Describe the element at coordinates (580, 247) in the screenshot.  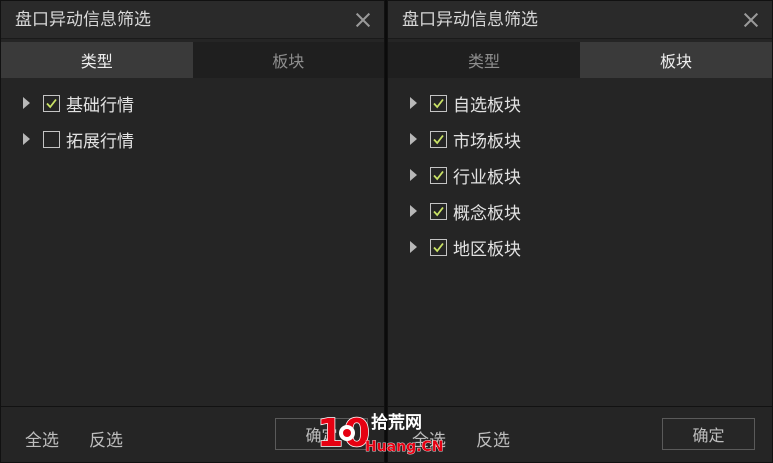
I see `tree-item-region-sector: 地区板块` at that location.